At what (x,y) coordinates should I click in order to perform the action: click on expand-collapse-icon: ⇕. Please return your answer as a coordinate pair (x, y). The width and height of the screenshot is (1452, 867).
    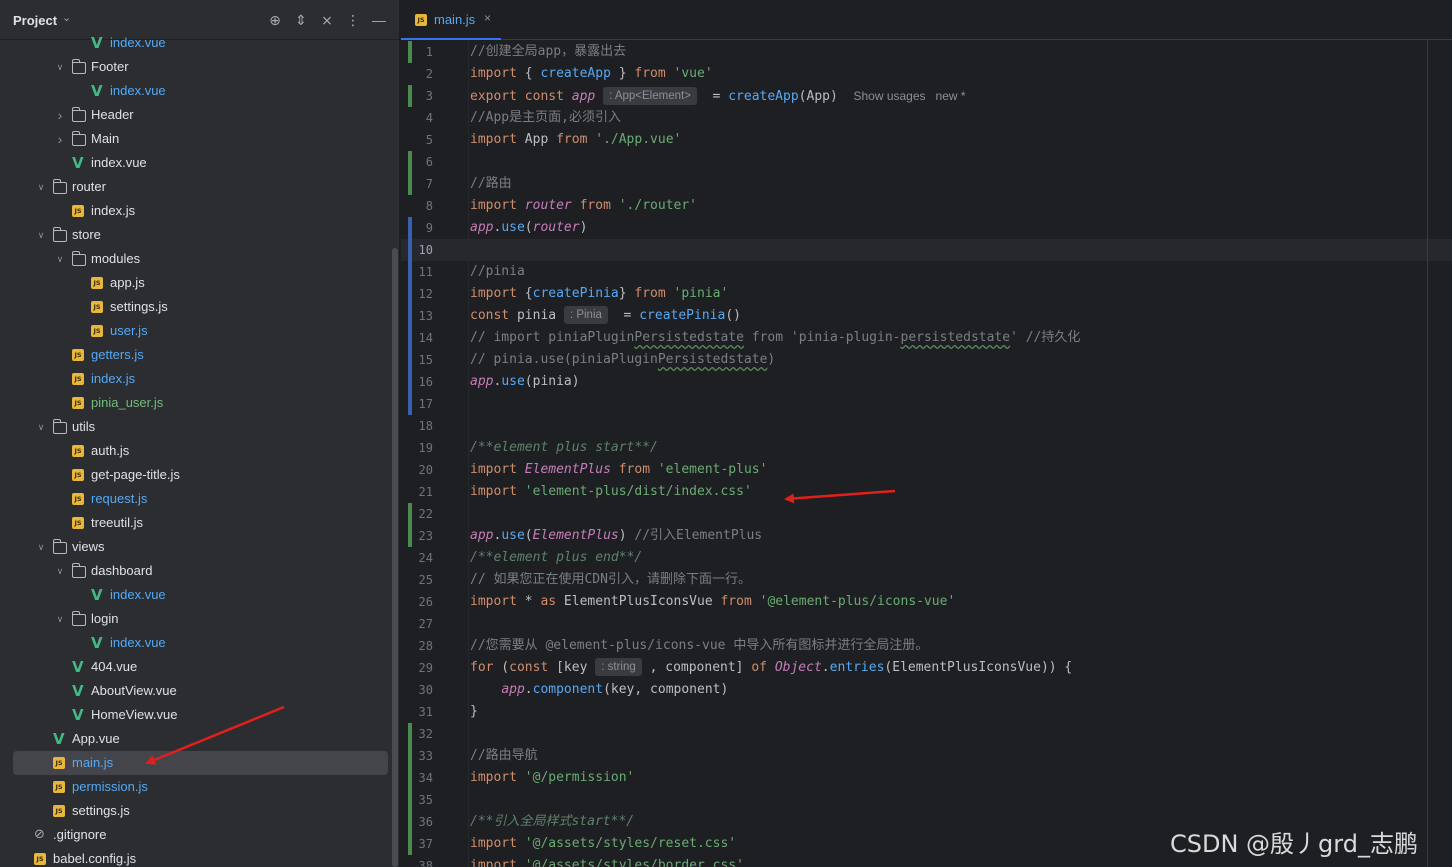
    Looking at the image, I should click on (301, 20).